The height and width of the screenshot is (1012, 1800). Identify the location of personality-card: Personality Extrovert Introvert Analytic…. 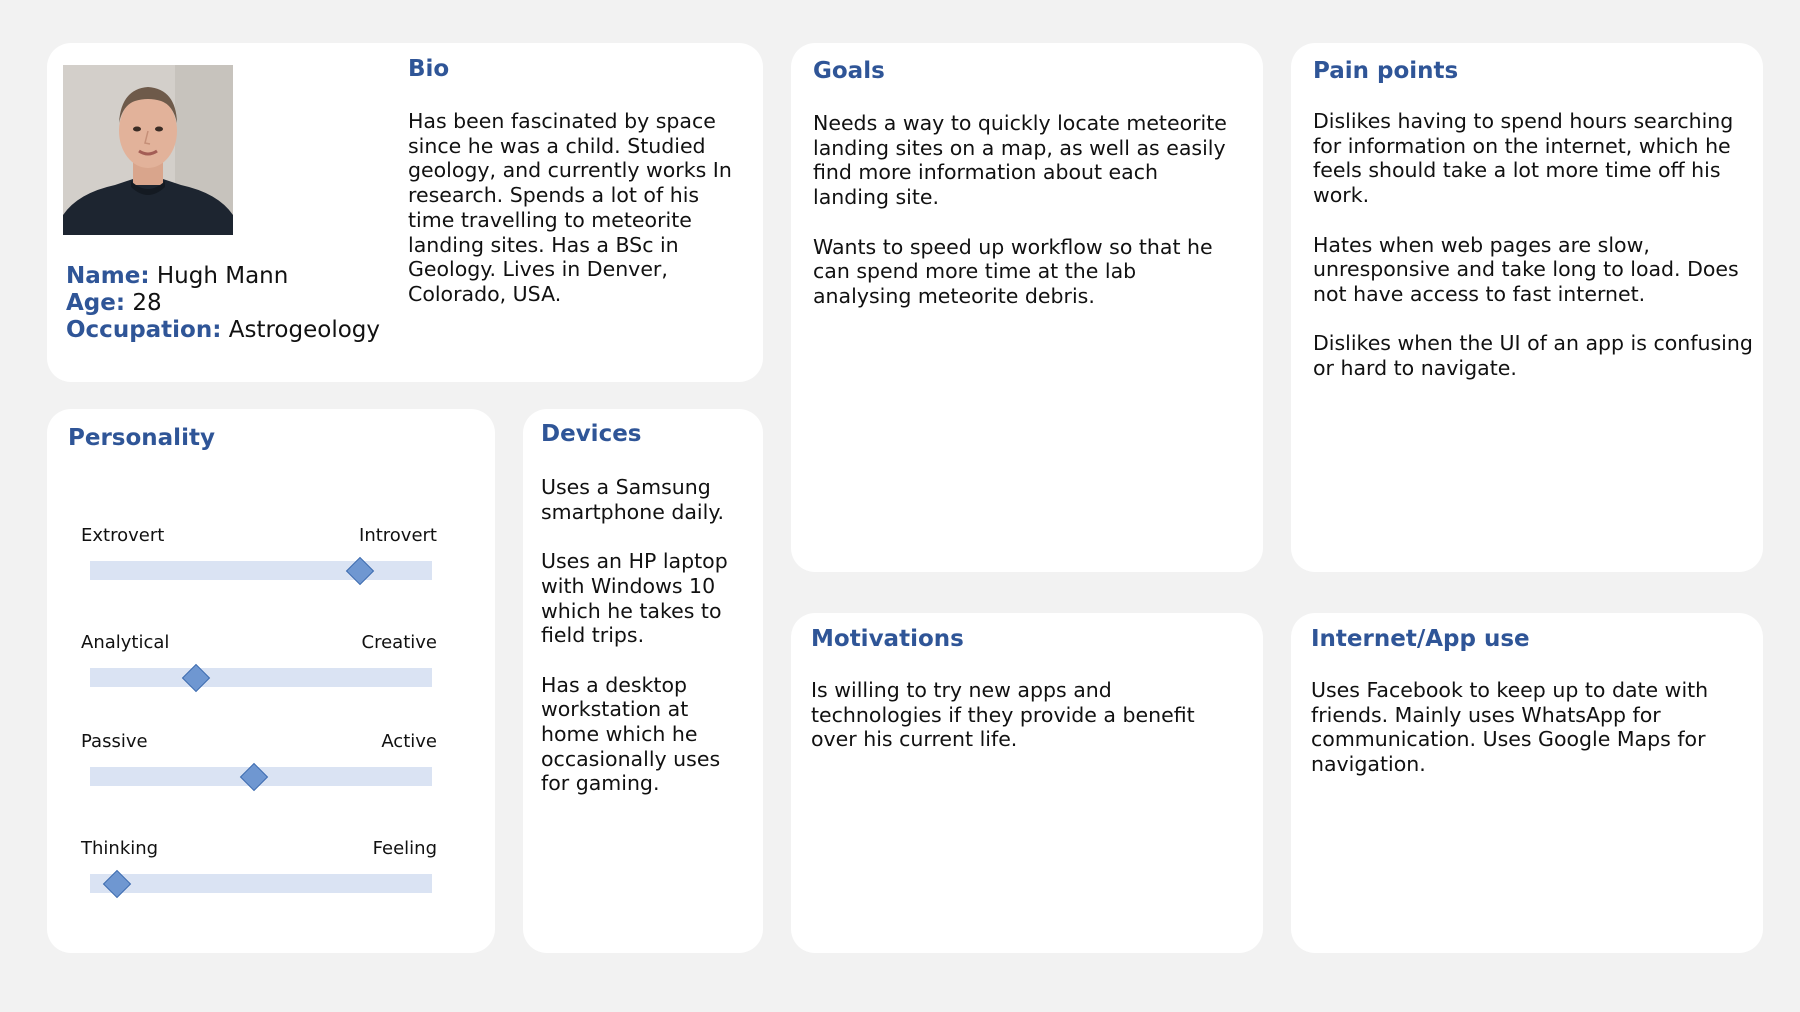
(271, 681).